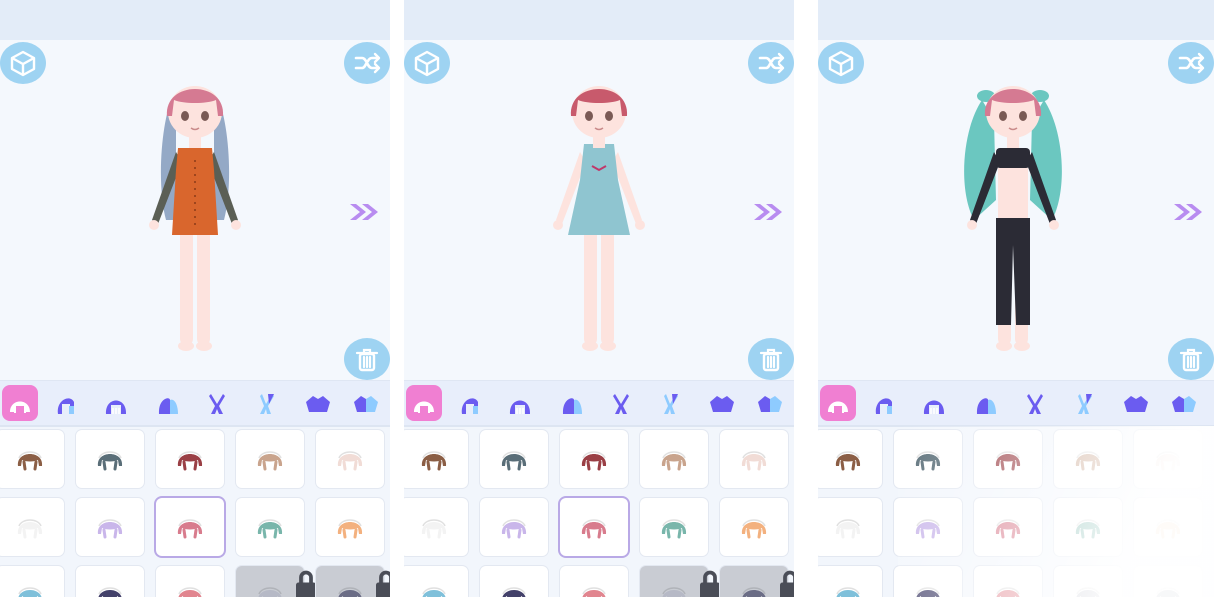 The image size is (1214, 597). I want to click on ears-alt-icon, so click(1085, 404).